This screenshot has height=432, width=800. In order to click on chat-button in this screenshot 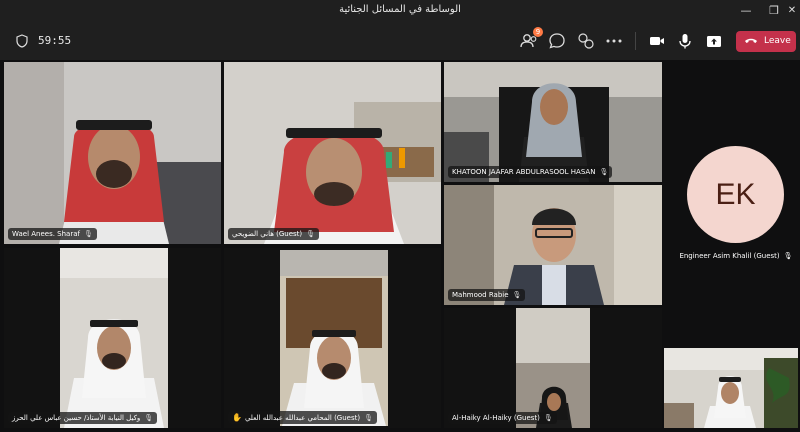, I will do `click(557, 41)`.